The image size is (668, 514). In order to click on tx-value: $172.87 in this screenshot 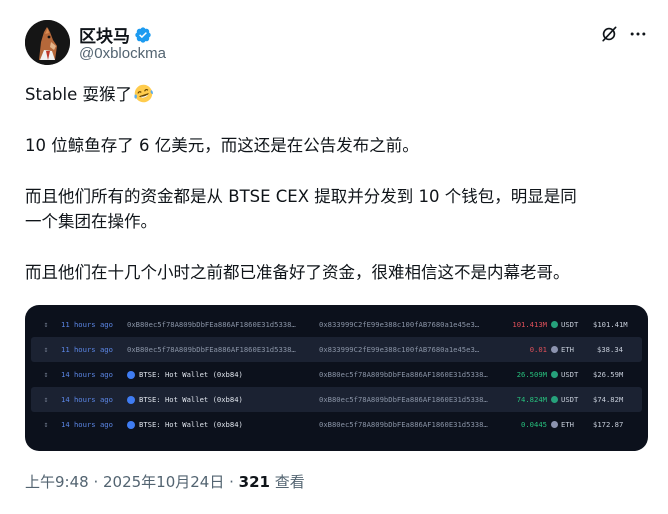, I will do `click(608, 424)`.